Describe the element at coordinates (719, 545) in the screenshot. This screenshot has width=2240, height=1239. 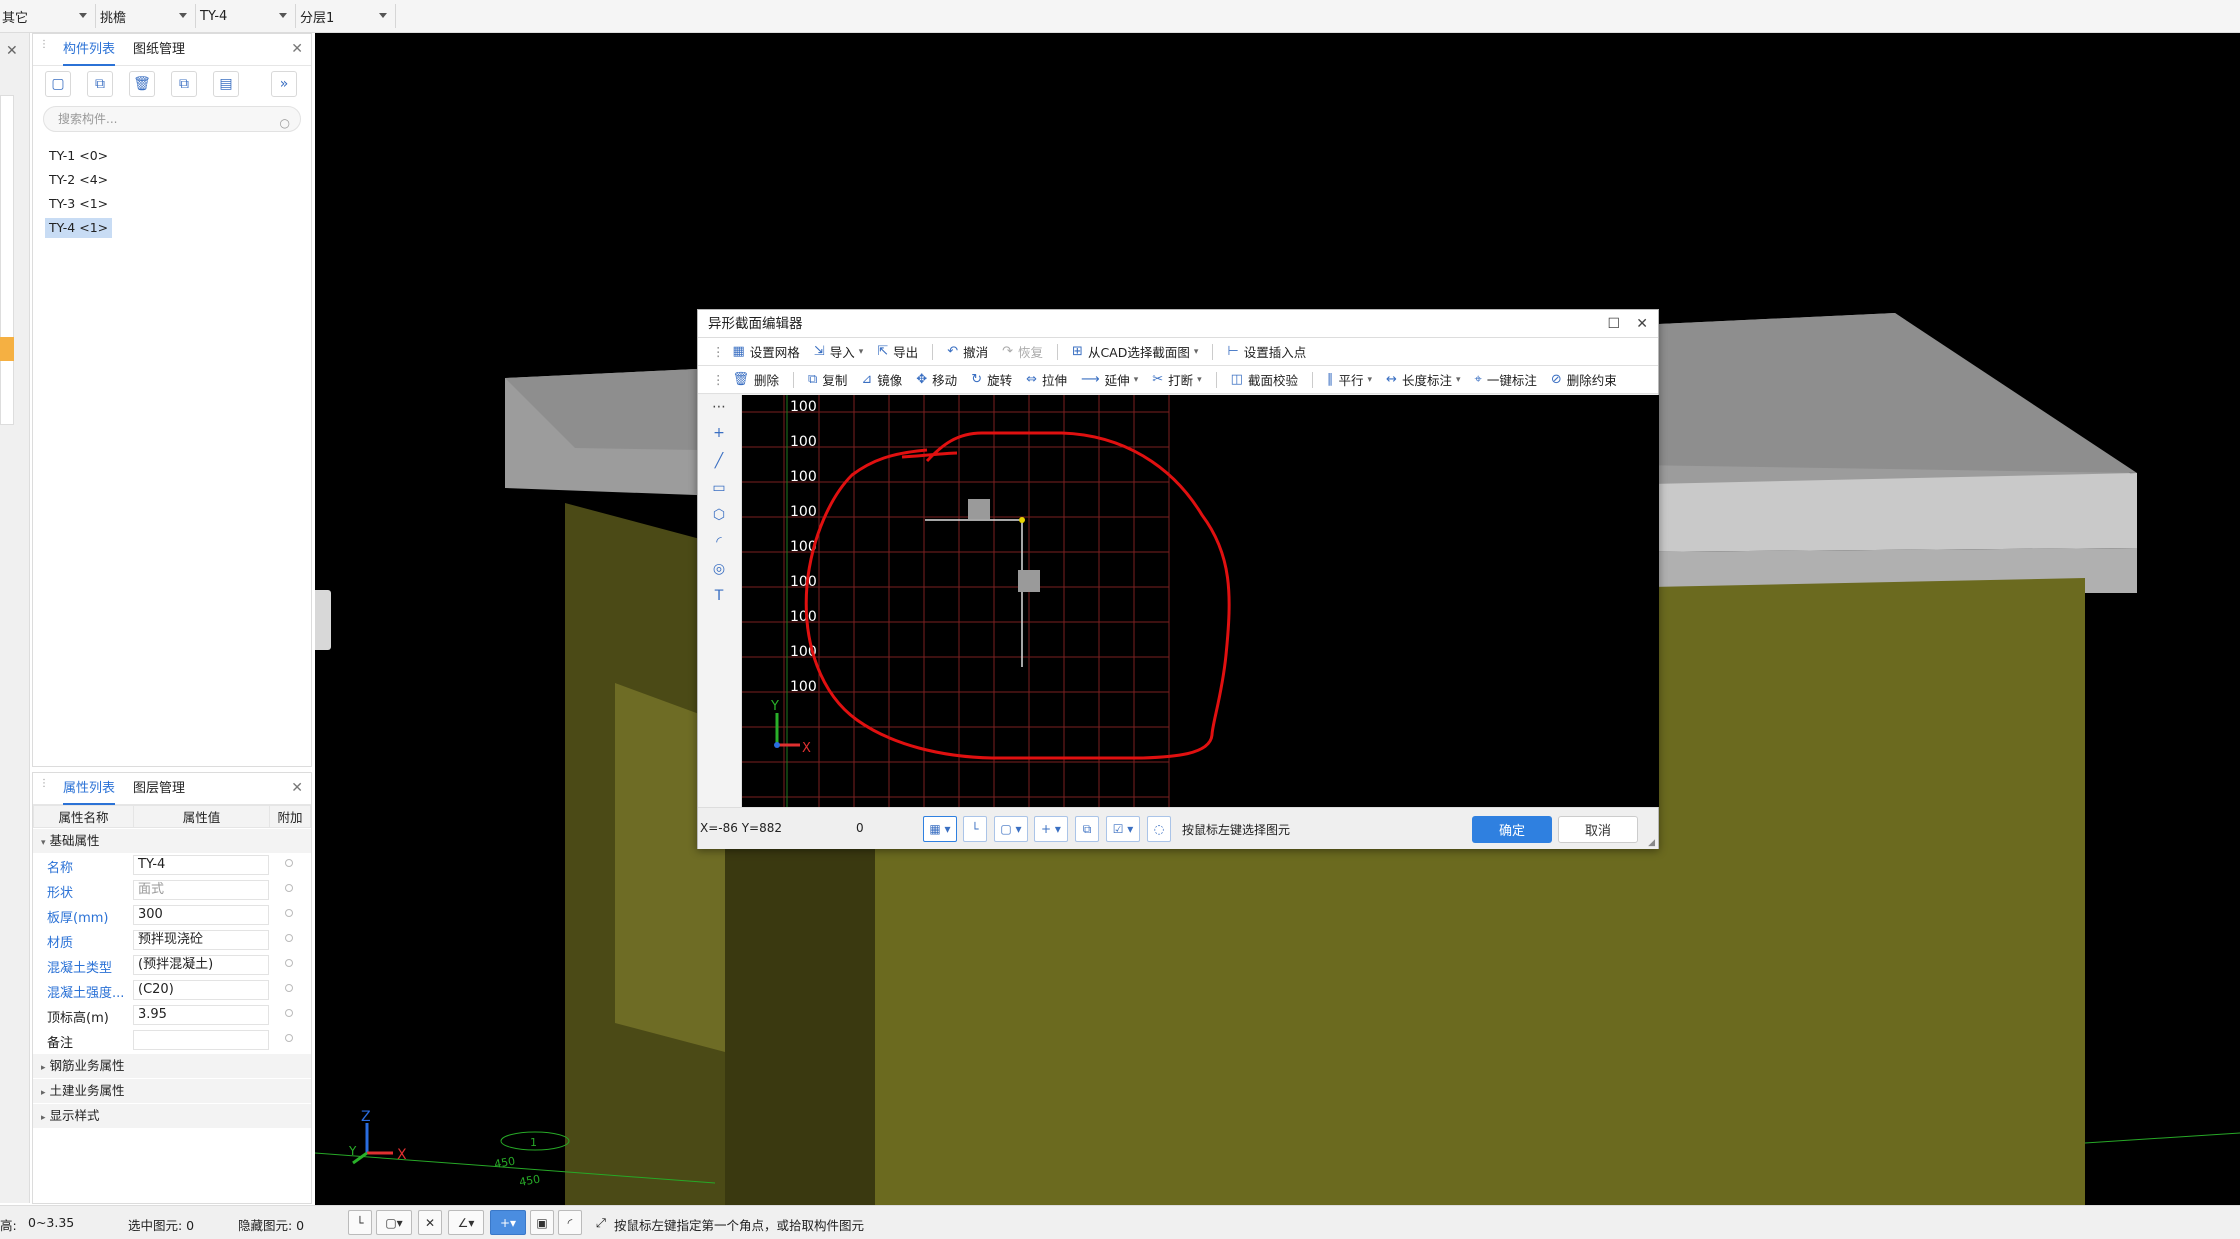
I see `arc-tool-icon: ◜` at that location.